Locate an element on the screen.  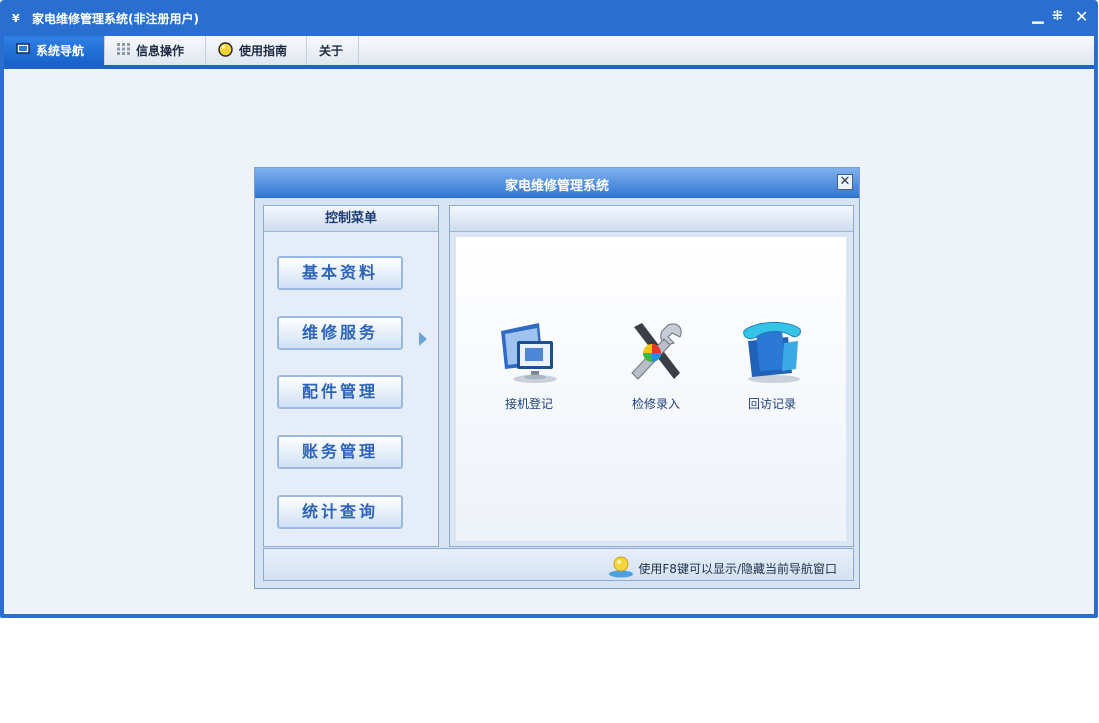
tab-system-navigation: 系统导航 is located at coordinates (54, 50).